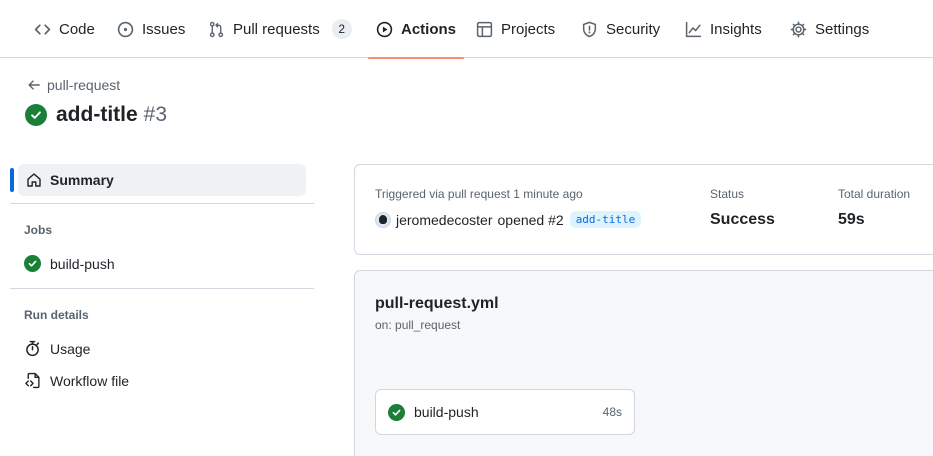  I want to click on table-icon, so click(484, 29).